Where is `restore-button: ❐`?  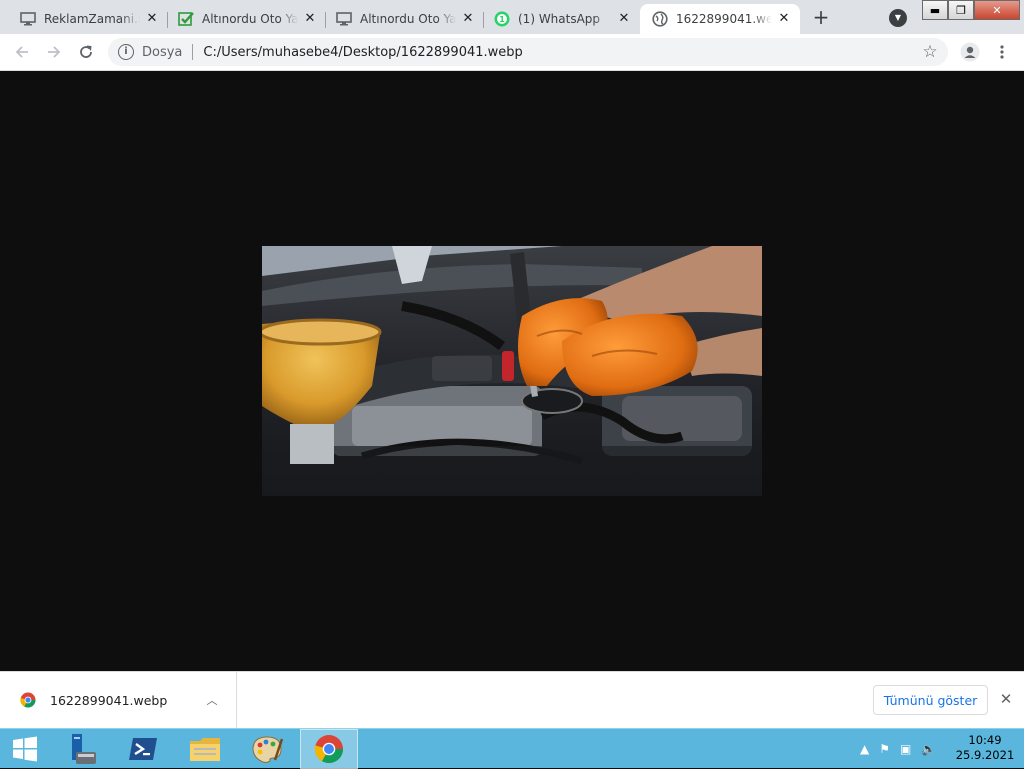 restore-button: ❐ is located at coordinates (961, 10).